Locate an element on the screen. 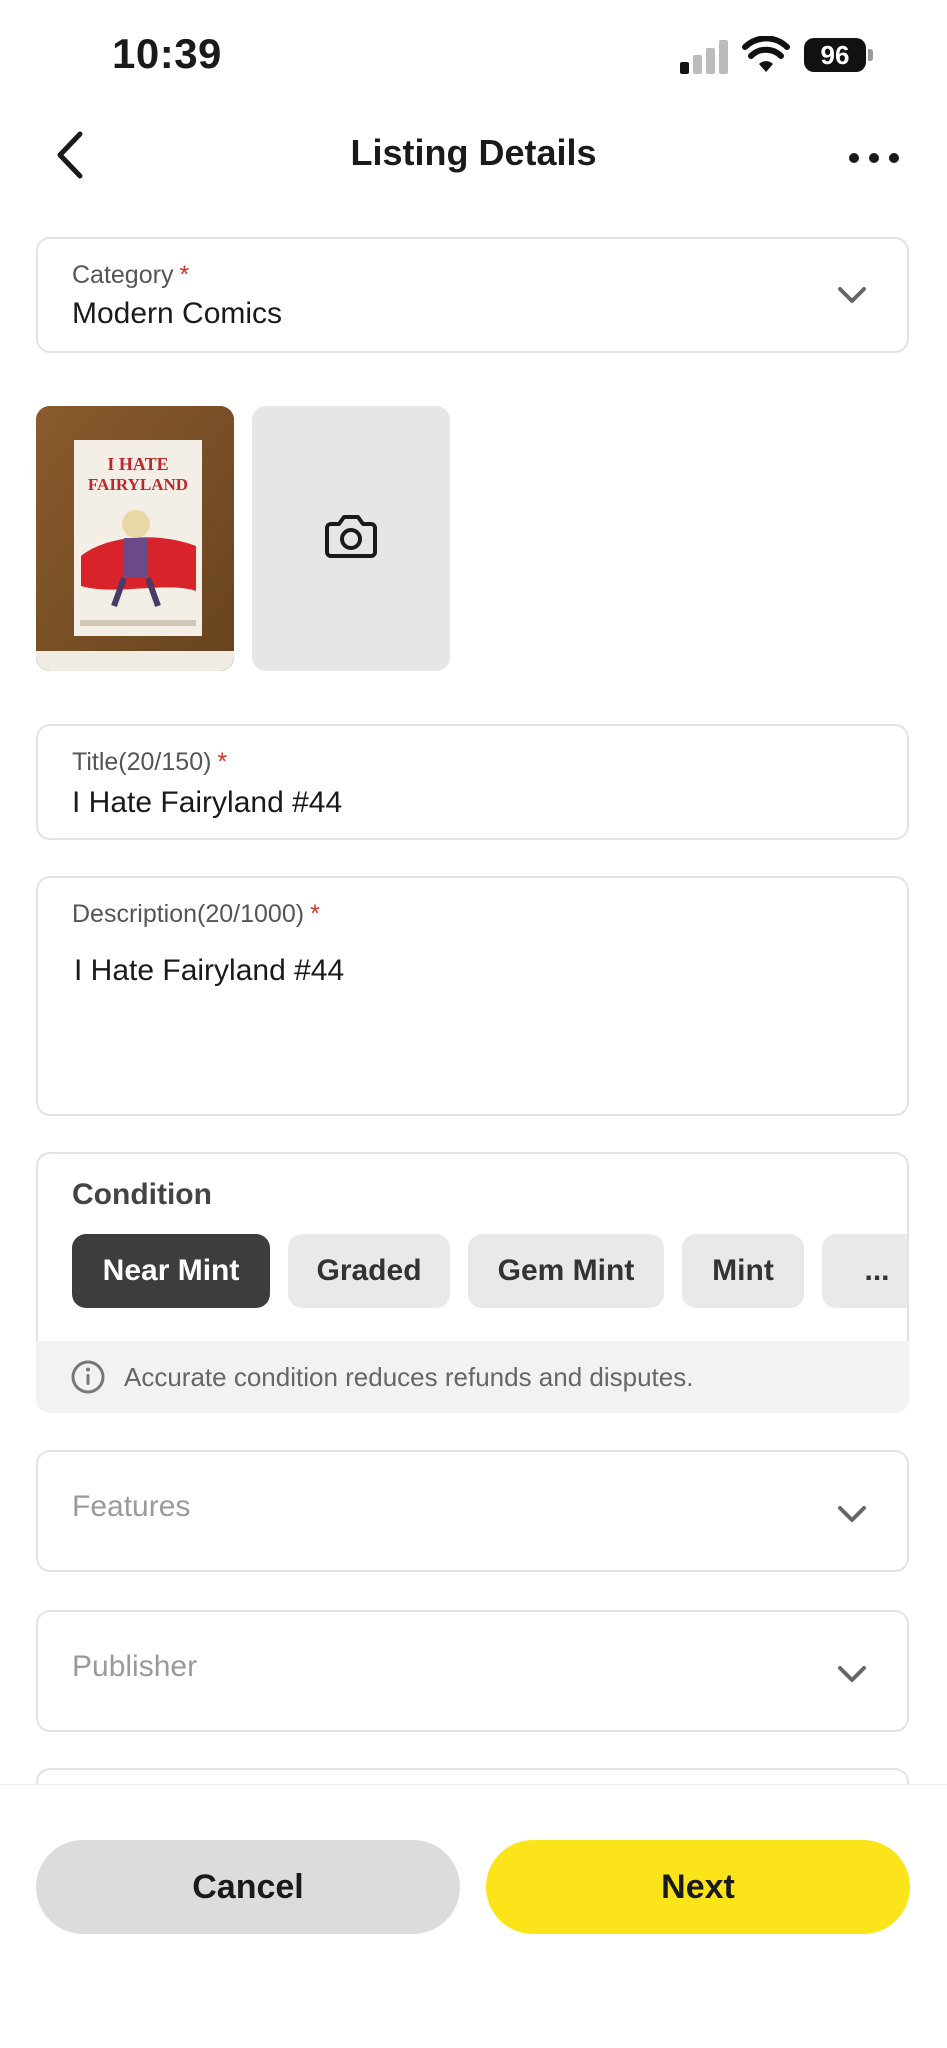 This screenshot has height=2048, width=947. condition-title: Condition is located at coordinates (142, 1194).